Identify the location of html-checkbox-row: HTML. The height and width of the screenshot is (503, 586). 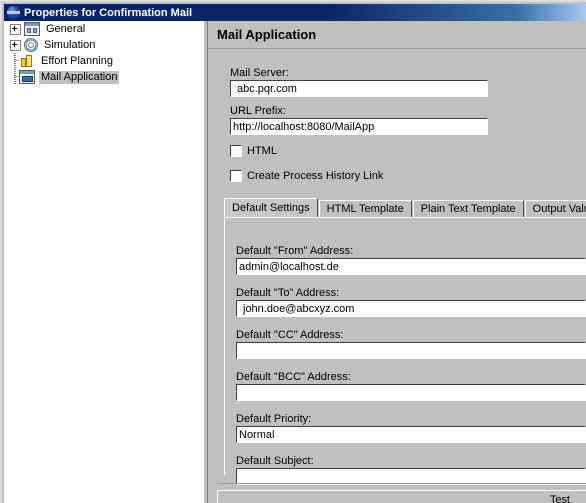
(253, 151).